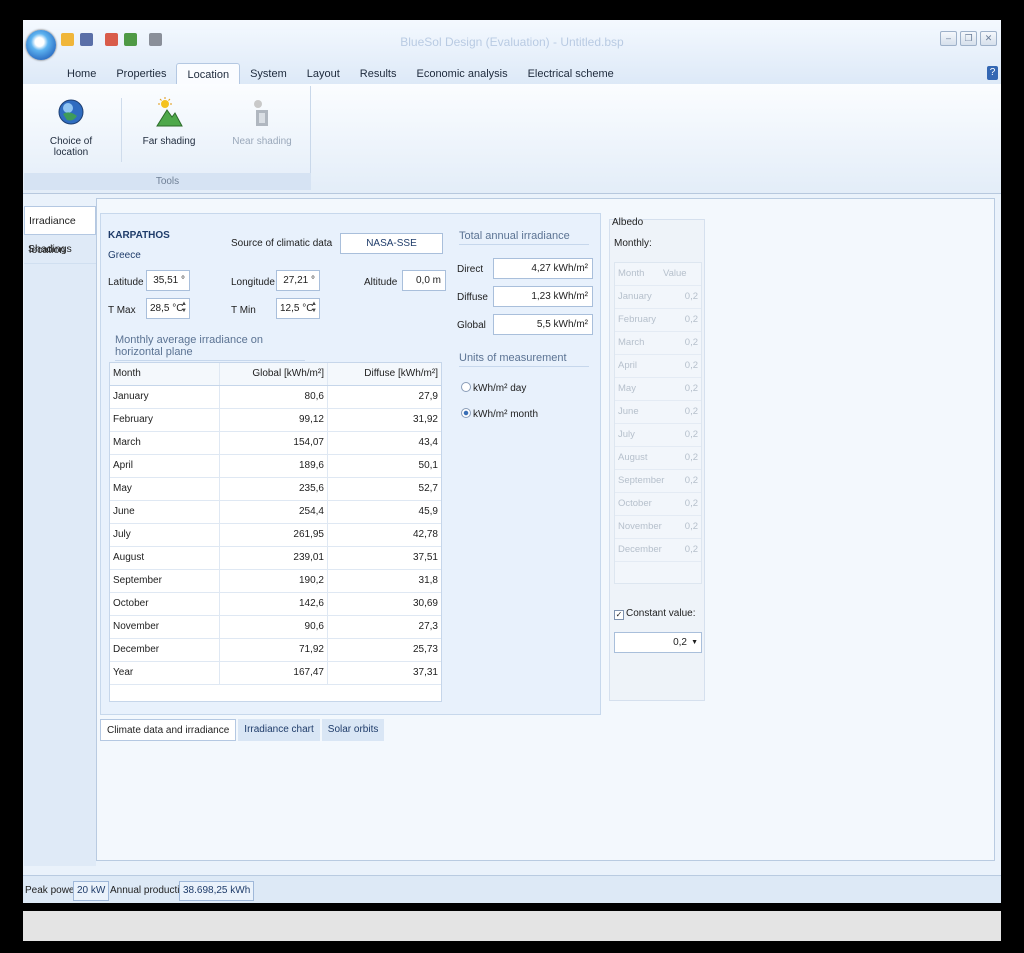 The height and width of the screenshot is (953, 1024). Describe the element at coordinates (627, 388) in the screenshot. I see `albedo-month: May` at that location.